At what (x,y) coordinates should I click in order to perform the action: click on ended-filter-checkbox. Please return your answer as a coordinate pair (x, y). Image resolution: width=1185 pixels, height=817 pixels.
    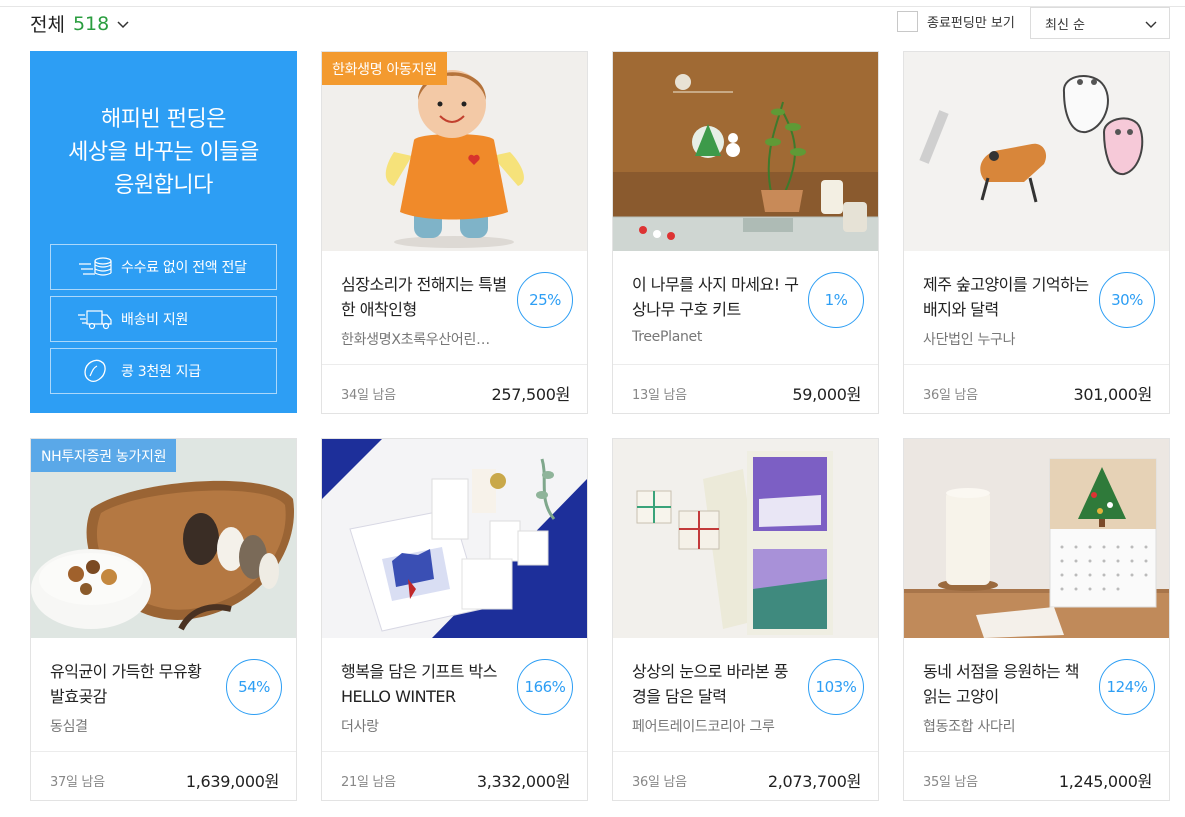
    Looking at the image, I should click on (907, 21).